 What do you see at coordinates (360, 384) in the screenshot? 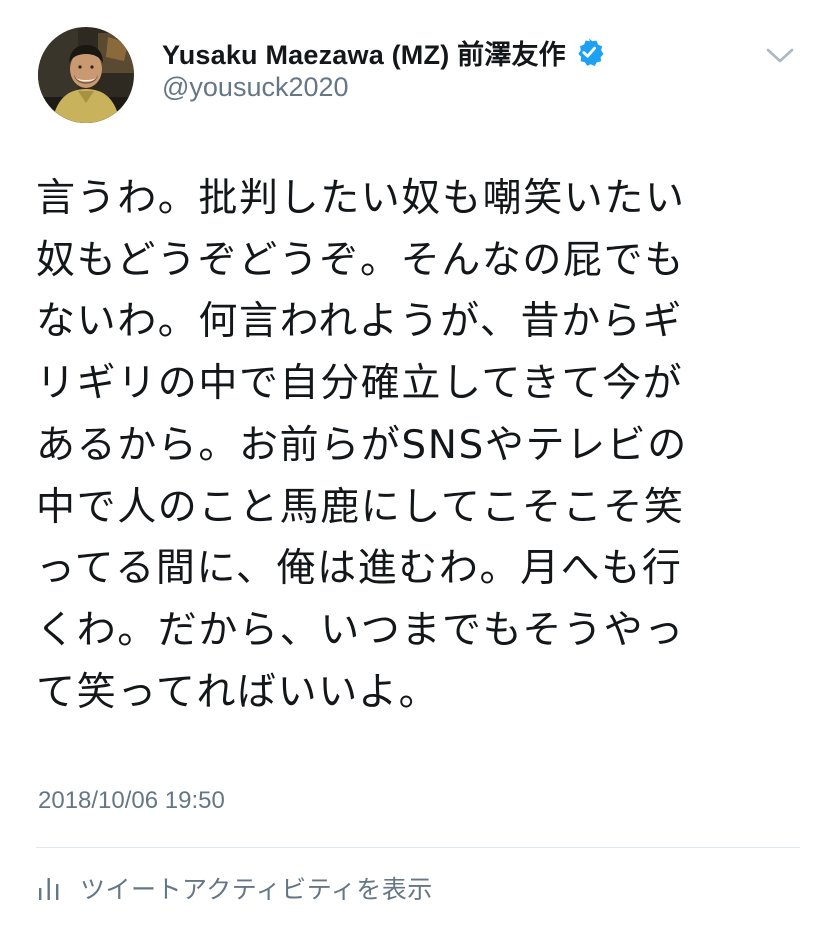
I see `tweet-text-line: リギリの中で自分確立してきて今が` at bounding box center [360, 384].